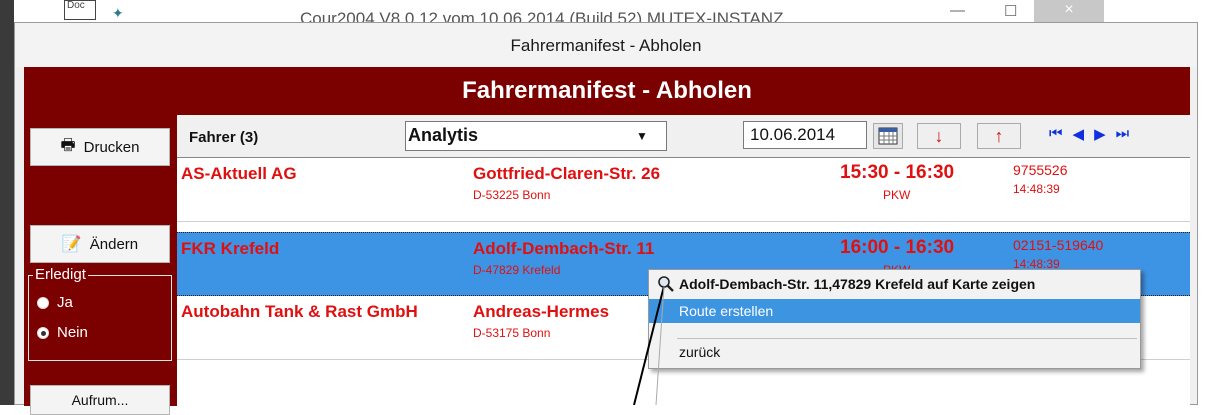 The image size is (1215, 415). Describe the element at coordinates (666, 284) in the screenshot. I see `magnifier-icon` at that location.